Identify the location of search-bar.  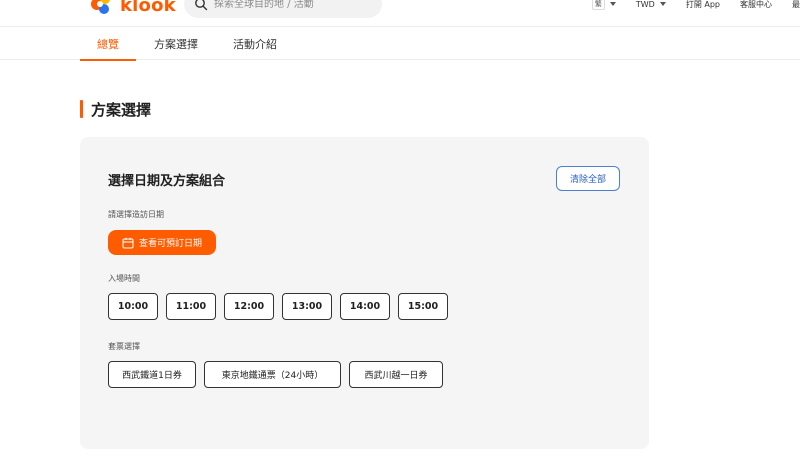
(283, 9).